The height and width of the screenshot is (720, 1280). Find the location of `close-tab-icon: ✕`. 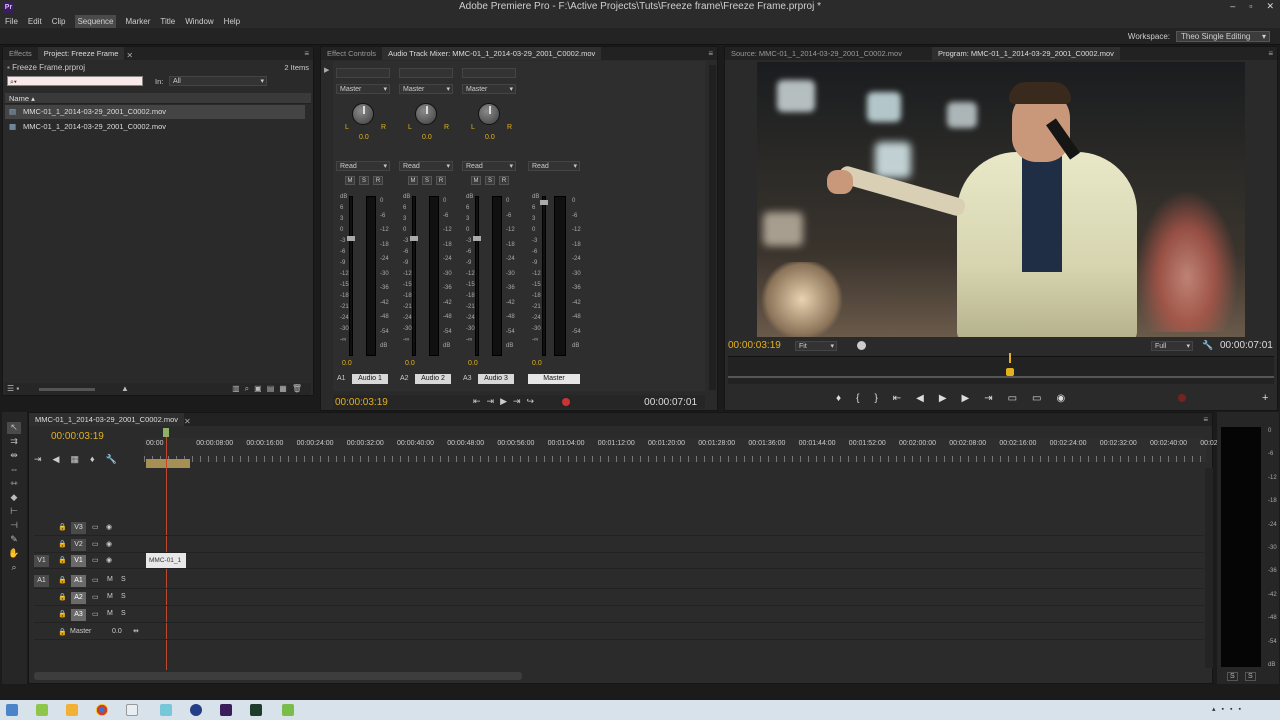

close-tab-icon: ✕ is located at coordinates (187, 421).